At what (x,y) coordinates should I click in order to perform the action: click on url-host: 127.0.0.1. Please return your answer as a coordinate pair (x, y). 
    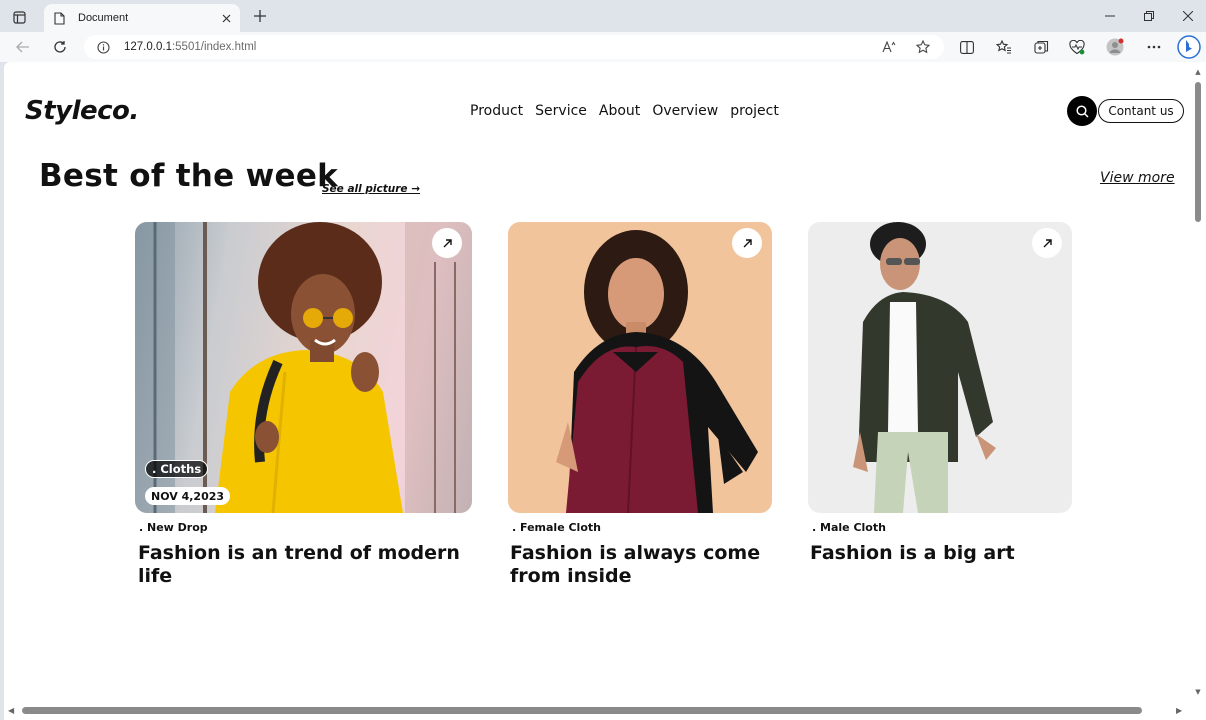
    Looking at the image, I should click on (148, 47).